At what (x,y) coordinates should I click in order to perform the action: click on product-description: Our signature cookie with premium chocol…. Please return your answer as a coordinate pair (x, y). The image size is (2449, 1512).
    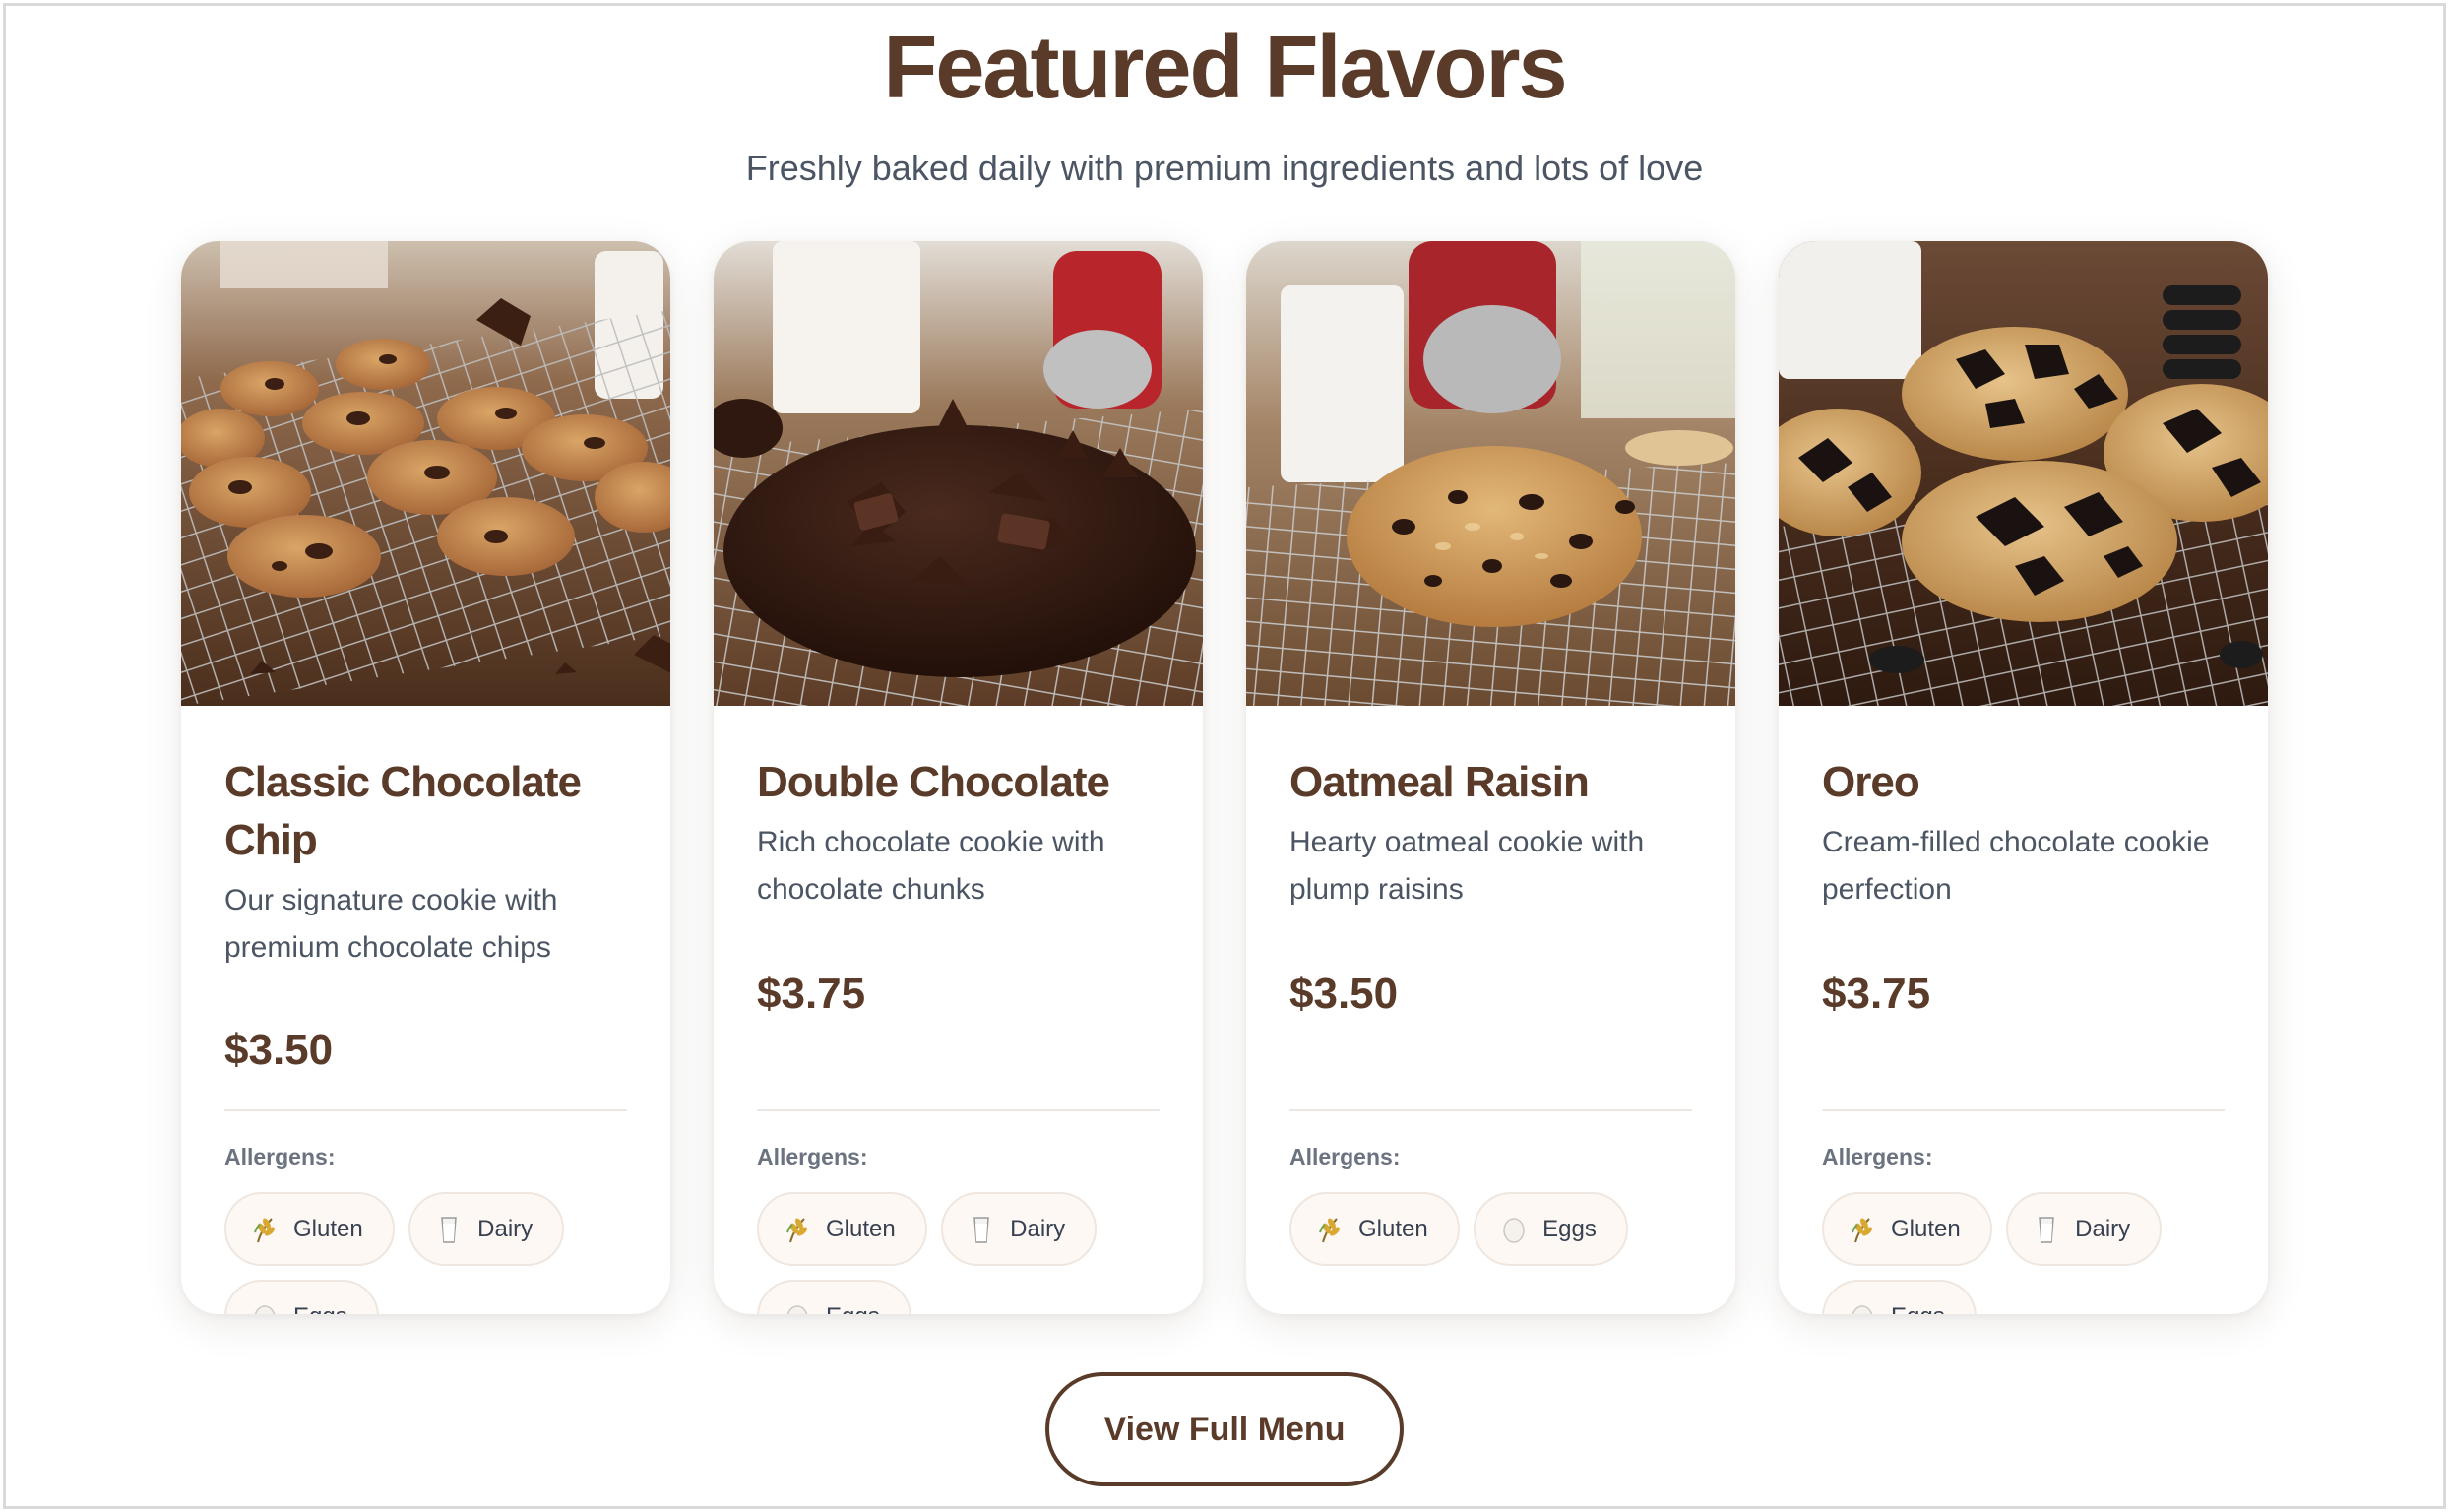
    Looking at the image, I should click on (391, 924).